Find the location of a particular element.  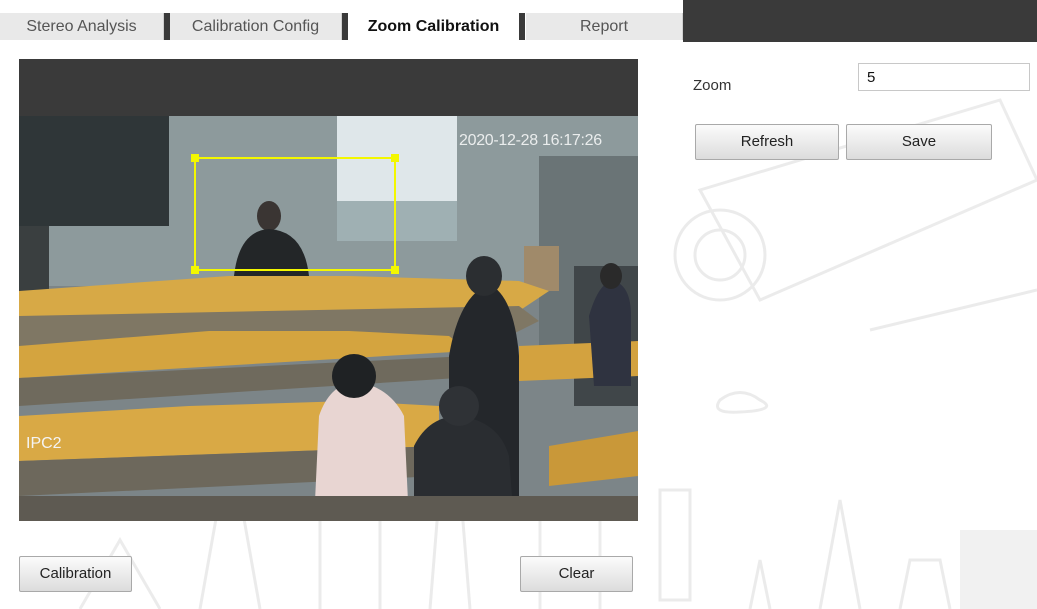

box-handle-top-left is located at coordinates (195, 158).